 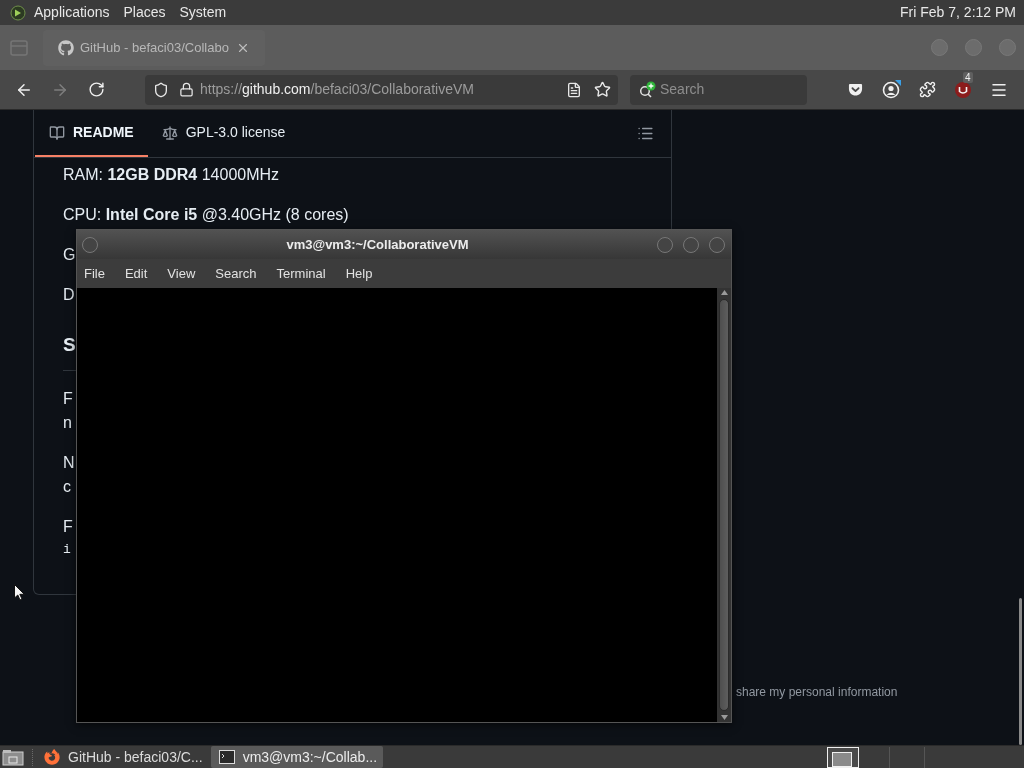 What do you see at coordinates (67, 487) in the screenshot?
I see `readme-text: c` at bounding box center [67, 487].